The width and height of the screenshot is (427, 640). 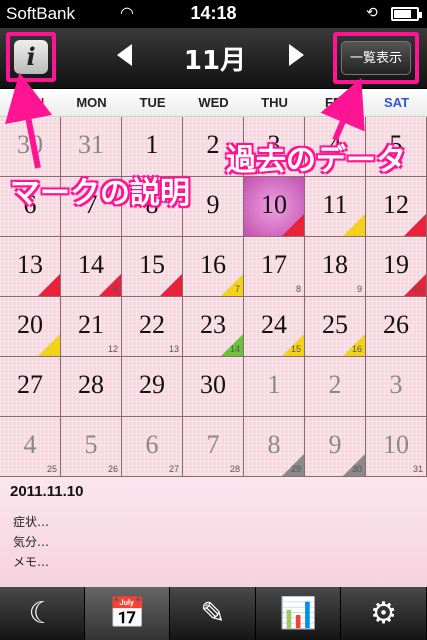 I want to click on calendar-day-cell: 16 7, so click(x=213, y=267).